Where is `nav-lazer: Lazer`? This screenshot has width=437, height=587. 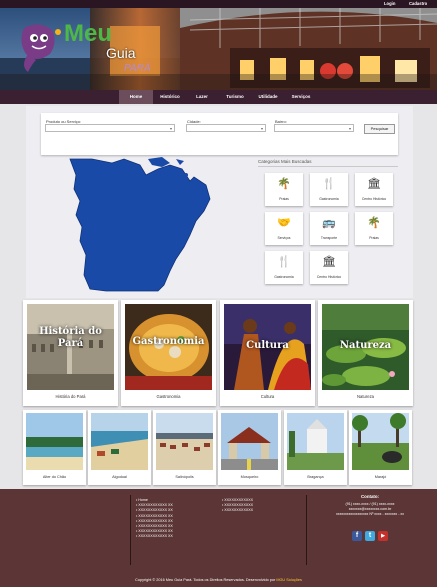
nav-lazer: Lazer is located at coordinates (202, 97).